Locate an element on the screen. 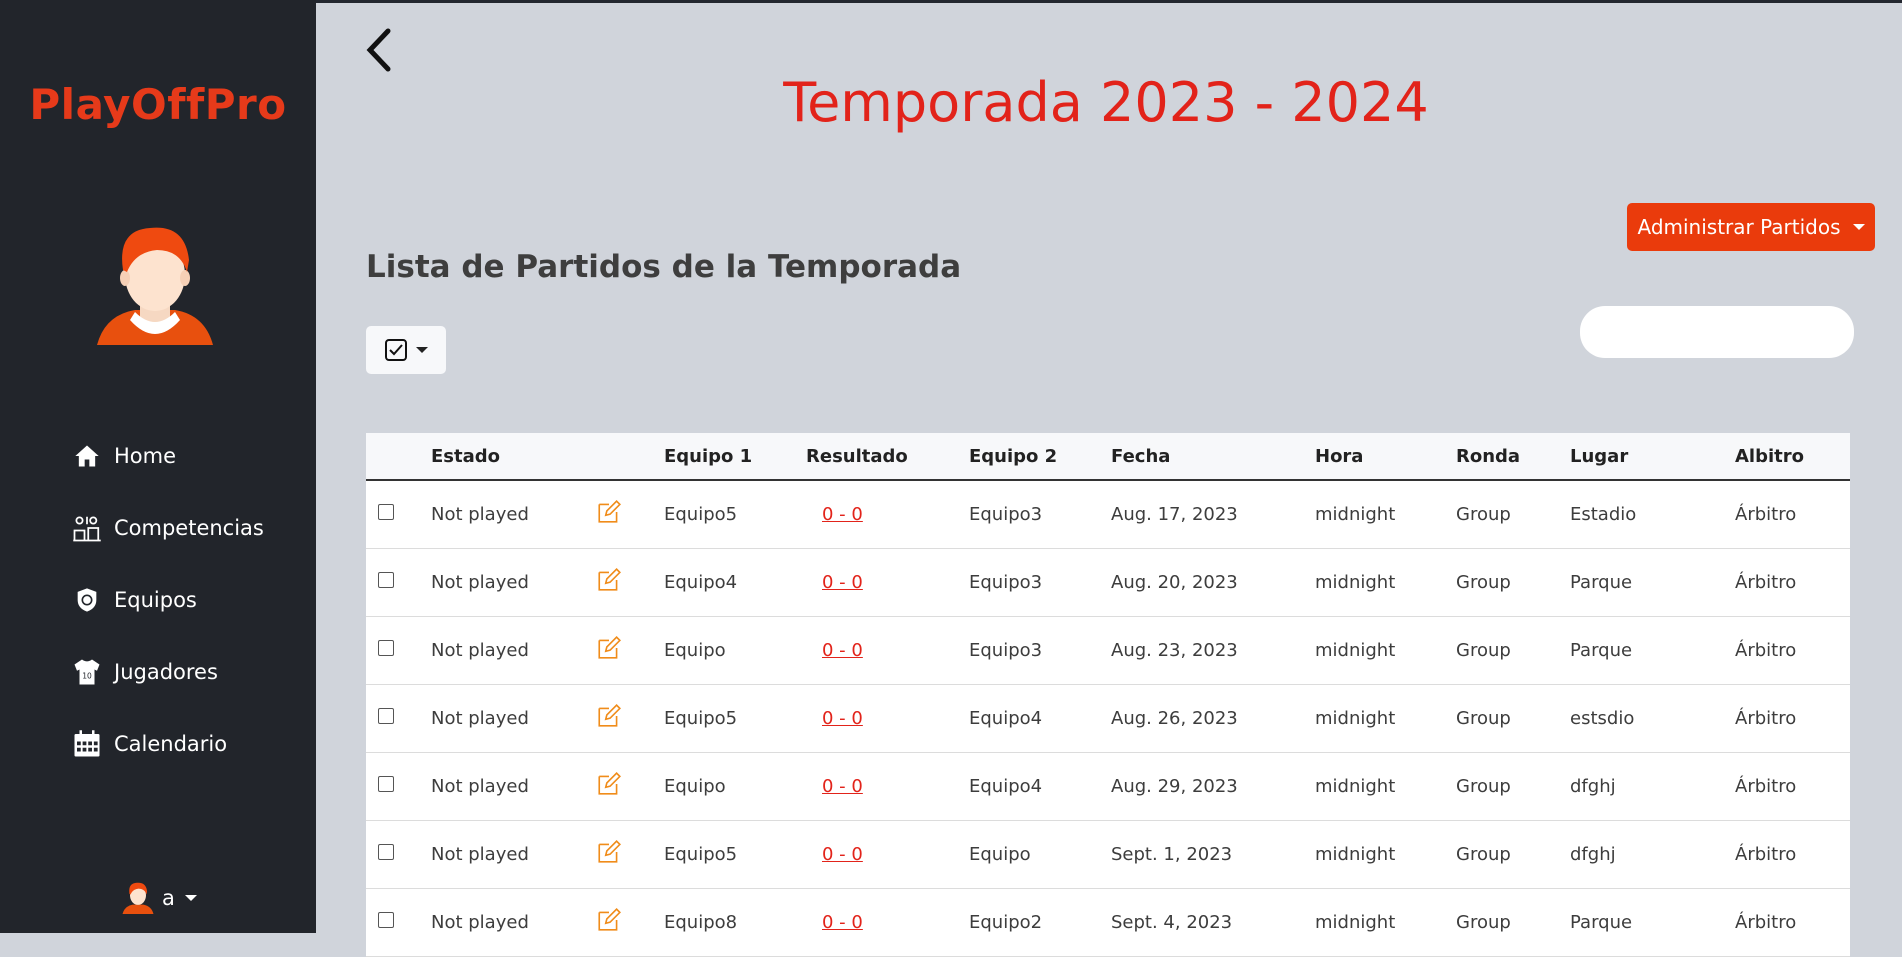 The image size is (1902, 957). sidebar-item-equipos: Equipos is located at coordinates (167, 600).